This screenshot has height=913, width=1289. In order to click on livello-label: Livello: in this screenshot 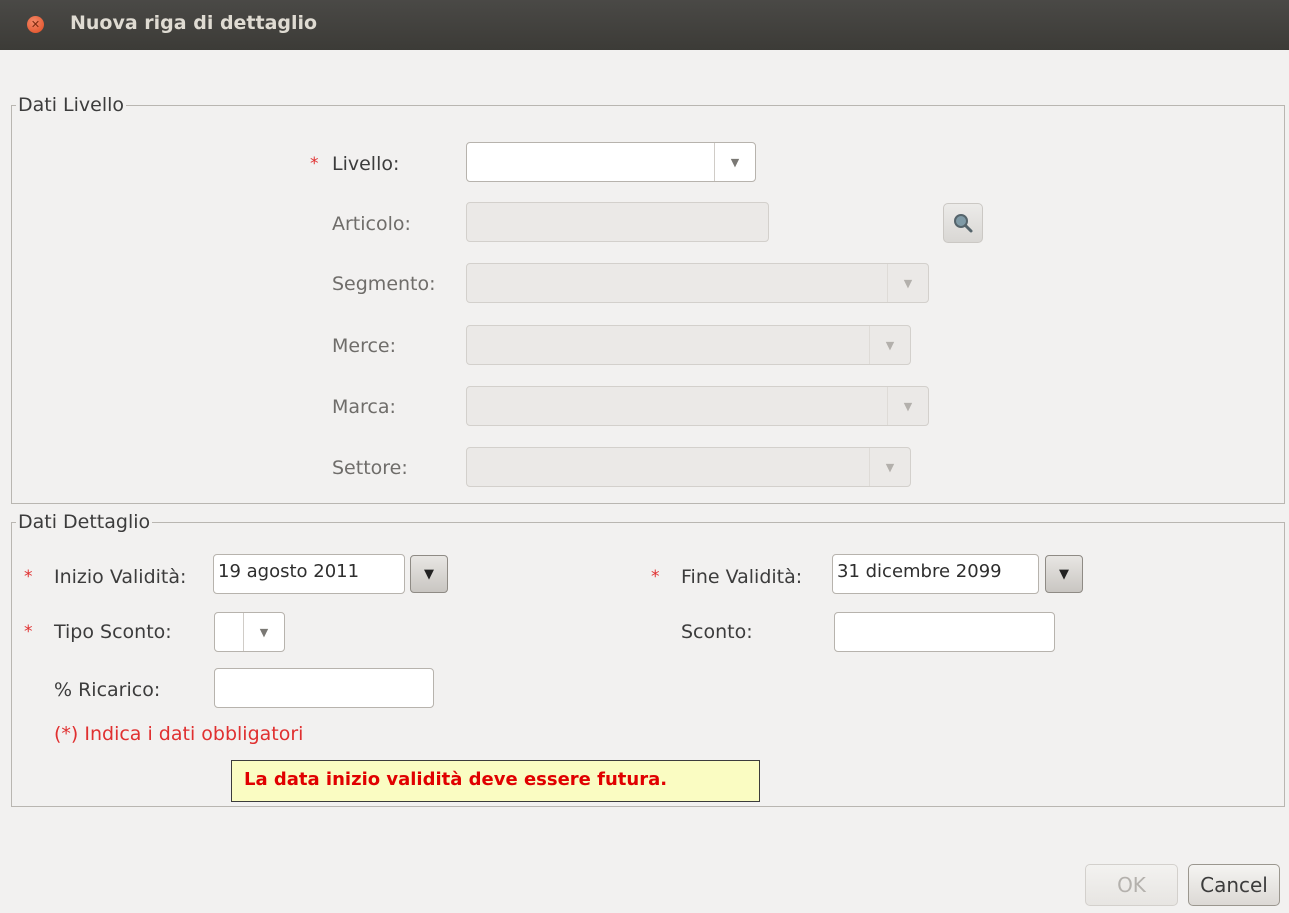, I will do `click(366, 164)`.